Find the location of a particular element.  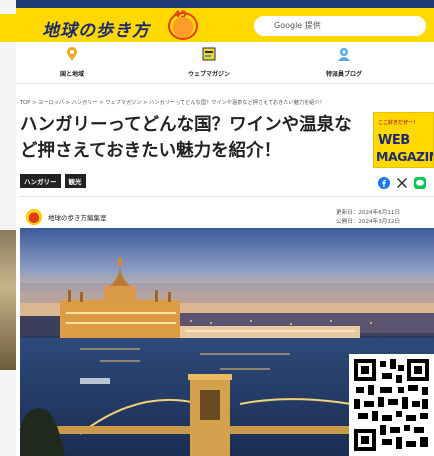

x-icon is located at coordinates (402, 183).